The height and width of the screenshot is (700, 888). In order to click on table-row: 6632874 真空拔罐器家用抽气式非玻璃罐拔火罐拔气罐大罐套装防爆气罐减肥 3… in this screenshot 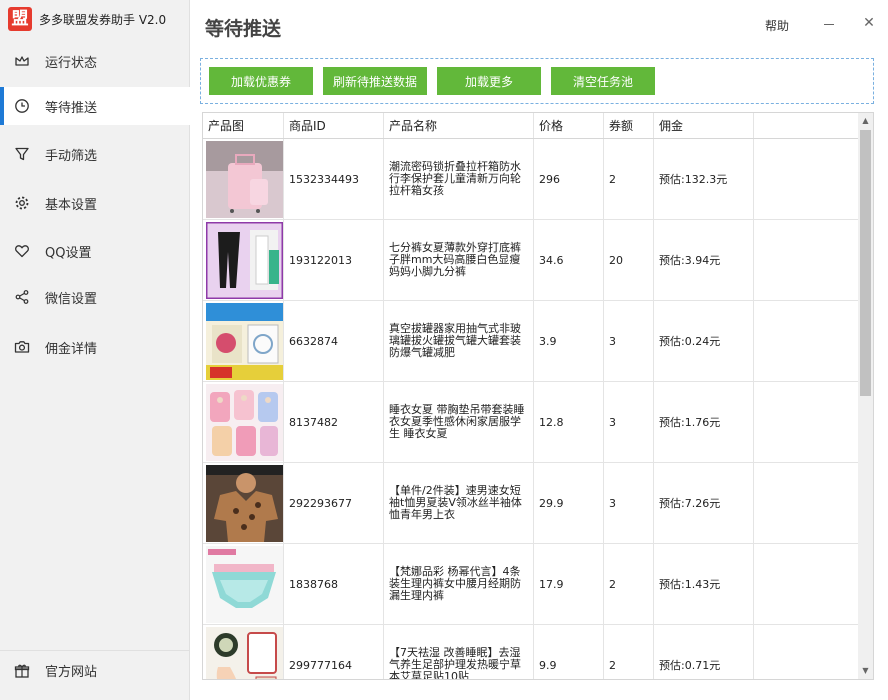, I will do `click(530, 341)`.